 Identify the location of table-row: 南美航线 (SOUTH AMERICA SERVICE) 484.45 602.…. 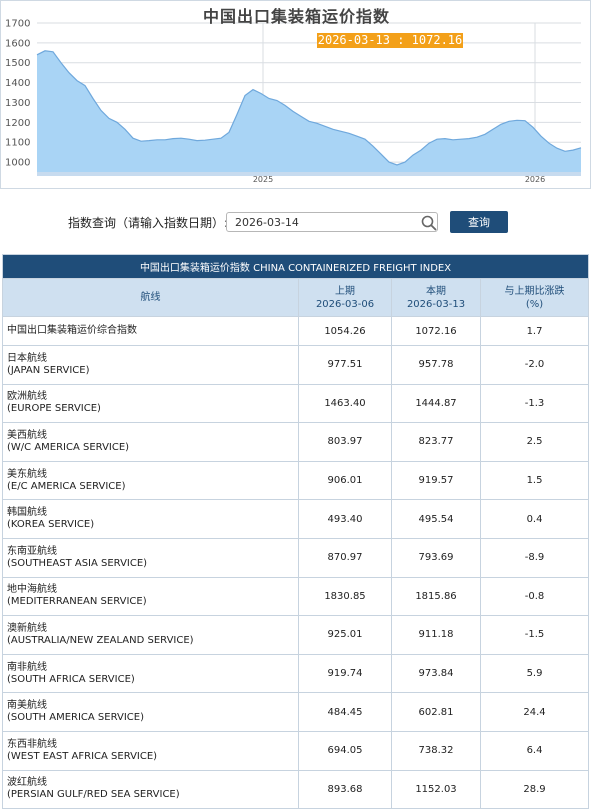
(296, 712).